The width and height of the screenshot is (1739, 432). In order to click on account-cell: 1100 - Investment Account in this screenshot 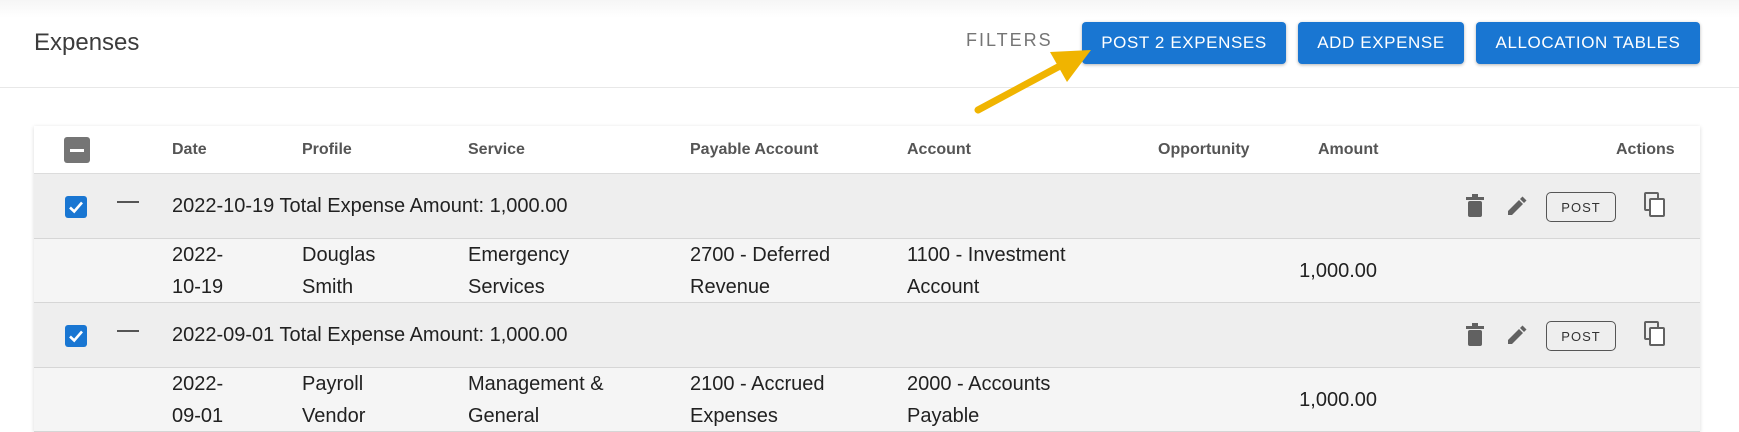, I will do `click(986, 271)`.